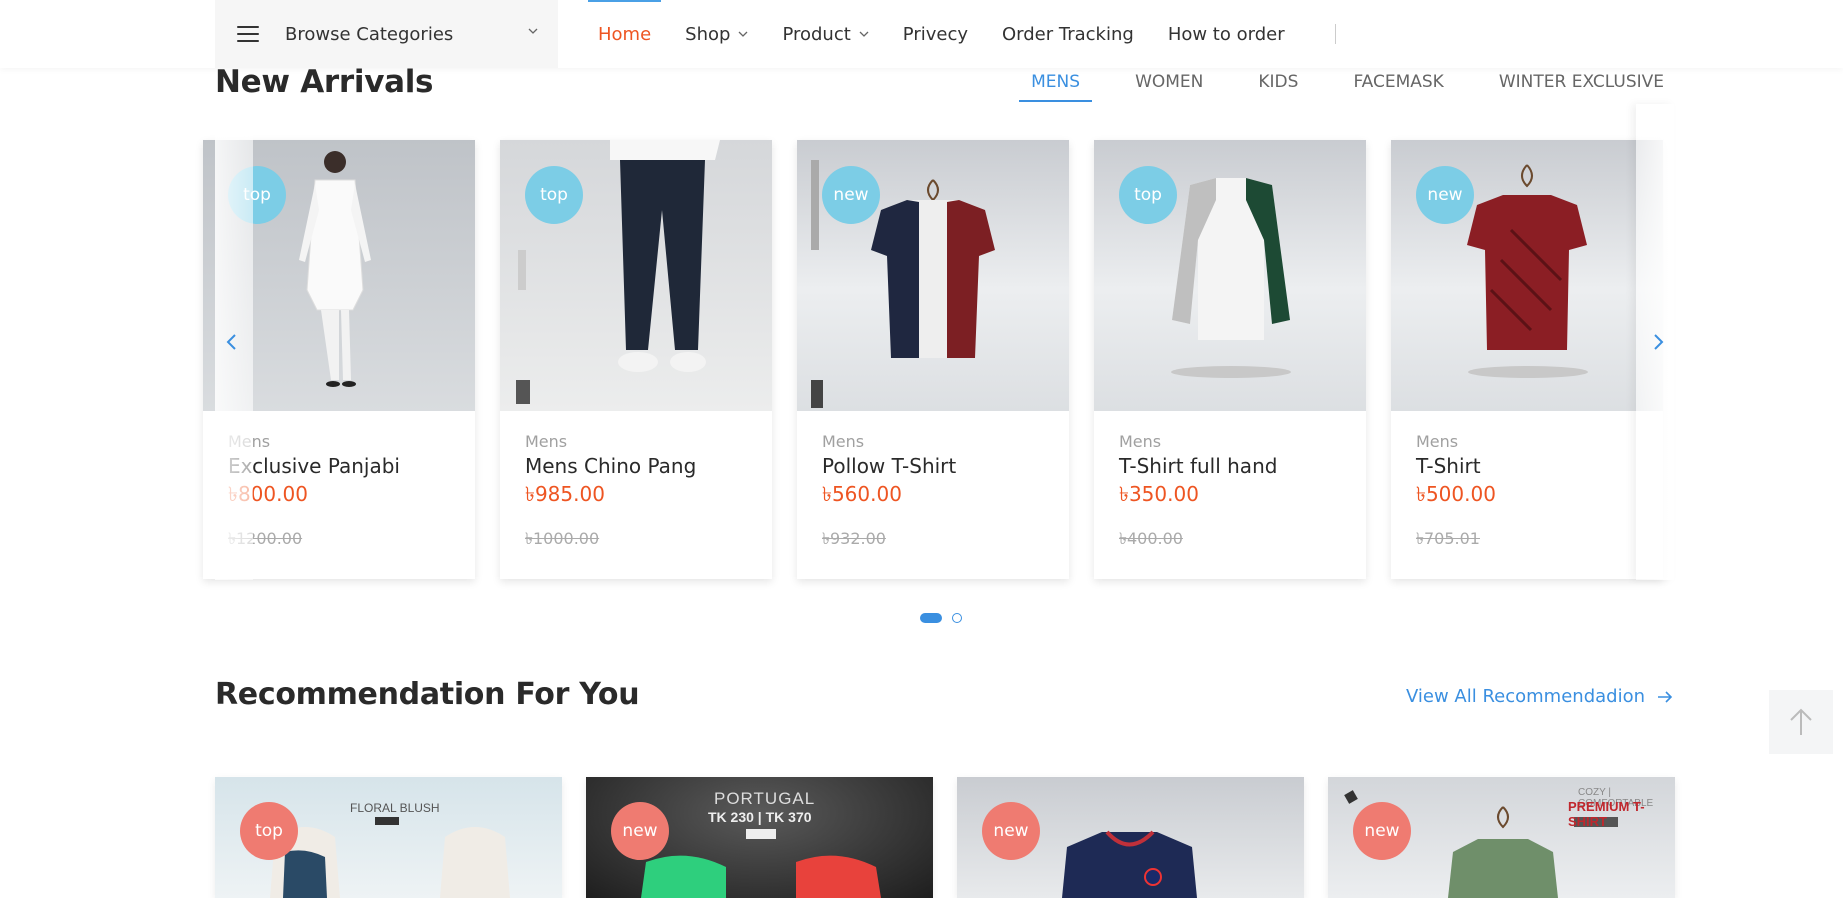  I want to click on browse-categories-dropdown: Browse Categories, so click(386, 34).